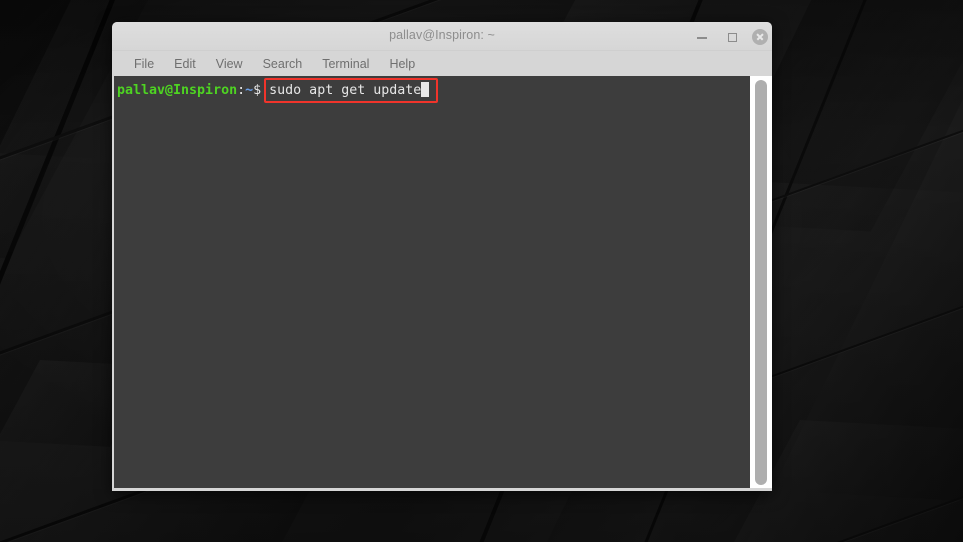  I want to click on scrollbar-thumb, so click(761, 282).